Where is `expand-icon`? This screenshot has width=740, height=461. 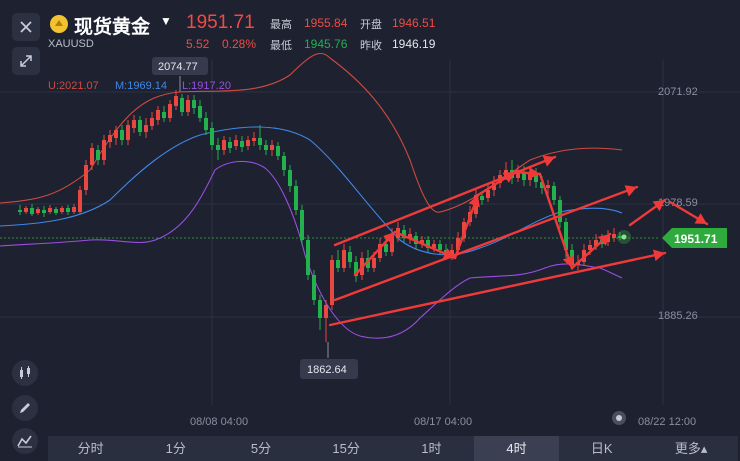 expand-icon is located at coordinates (26, 61).